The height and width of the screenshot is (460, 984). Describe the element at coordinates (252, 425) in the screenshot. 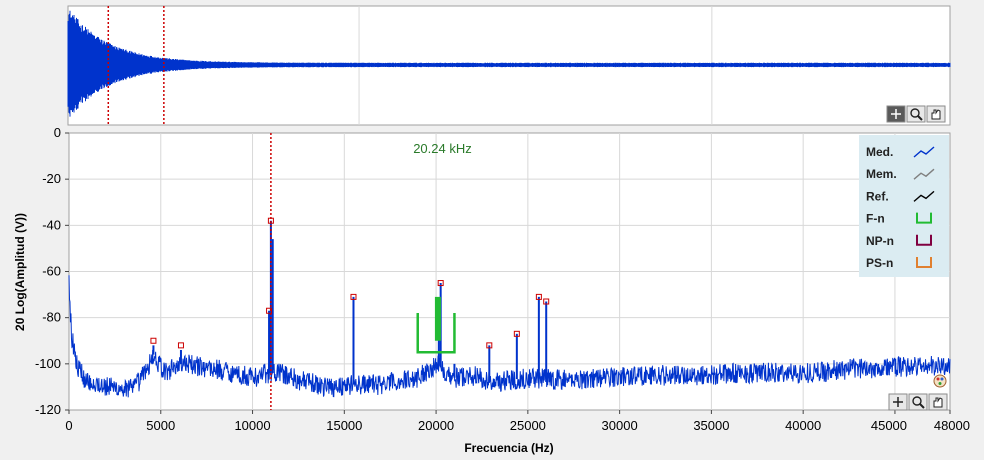

I see `x-tick-label: 10000` at that location.